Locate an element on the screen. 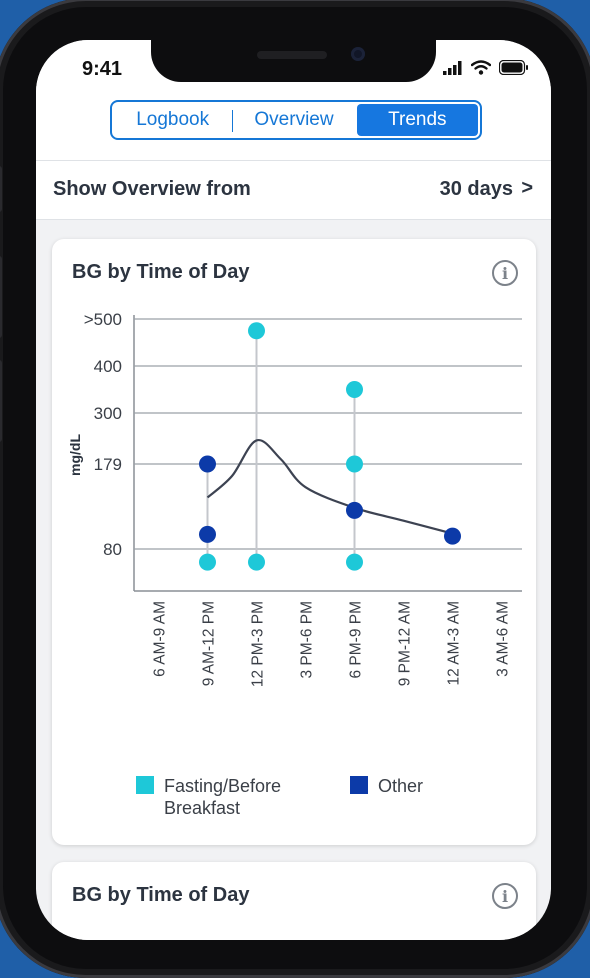  legend-item-other: Other is located at coordinates (386, 797).